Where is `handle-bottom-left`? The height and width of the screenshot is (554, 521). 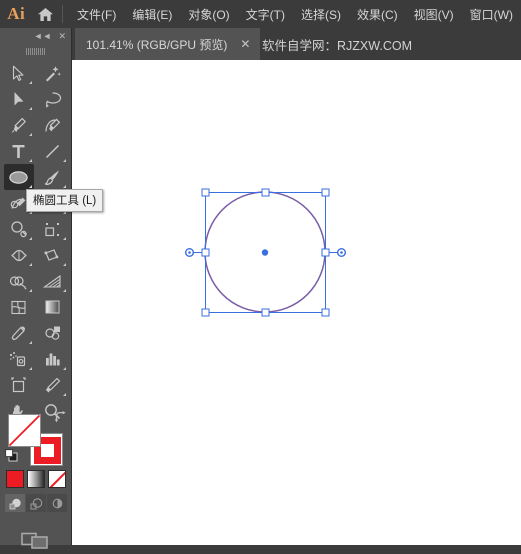
handle-bottom-left is located at coordinates (205, 312).